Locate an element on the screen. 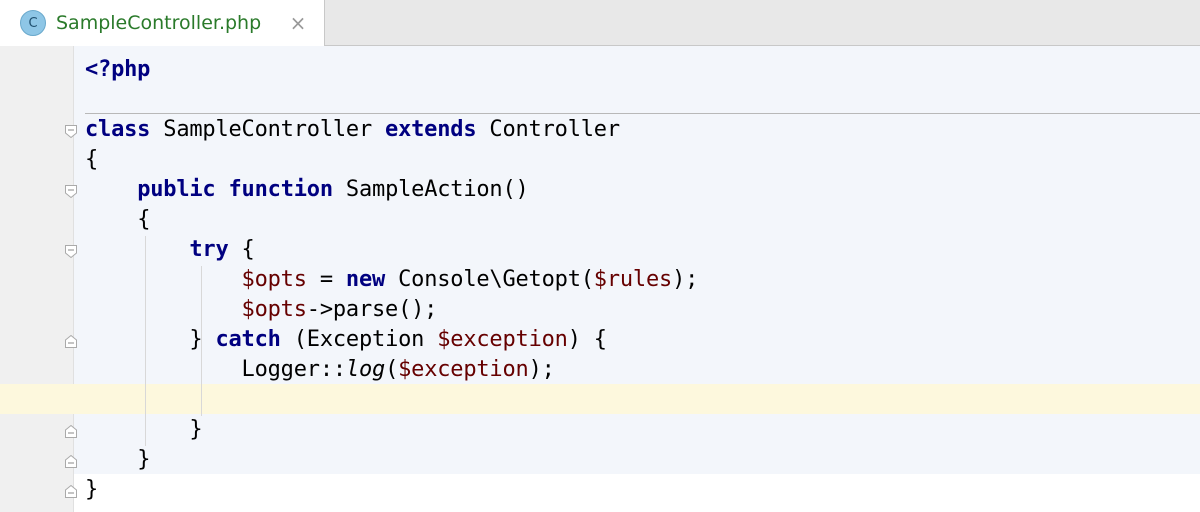 This screenshot has width=1200, height=512. code-text: = is located at coordinates (326, 279).